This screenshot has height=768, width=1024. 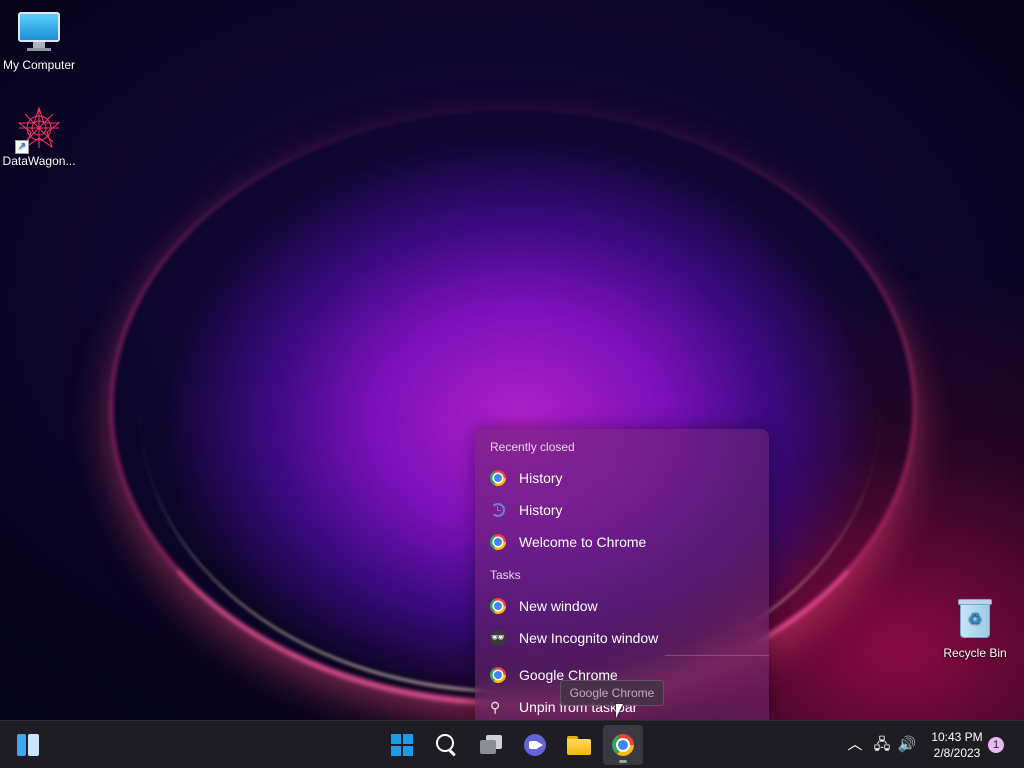 I want to click on desktop-icon-label: Recycle Bin, so click(x=975, y=653).